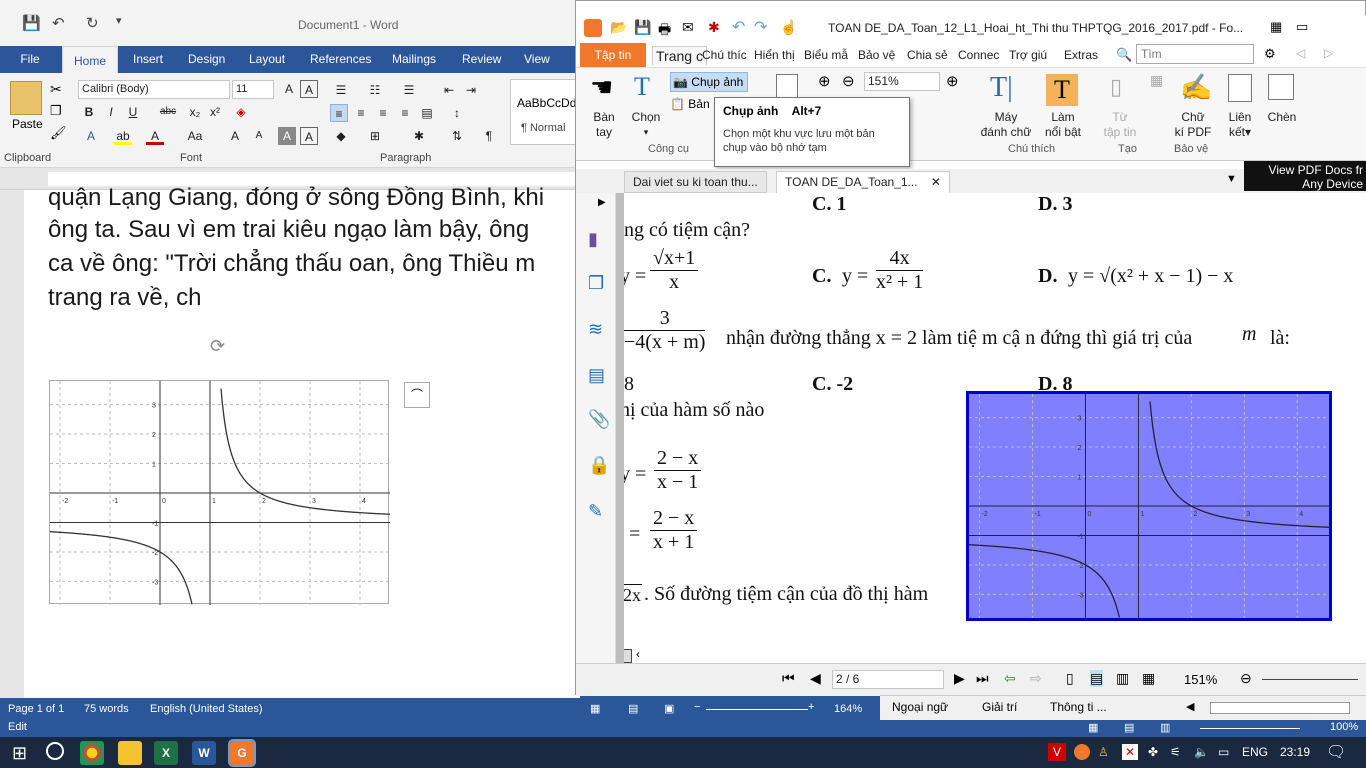 Image resolution: width=1366 pixels, height=768 pixels. What do you see at coordinates (195, 112) in the screenshot?
I see `subscript-icon: x₂` at bounding box center [195, 112].